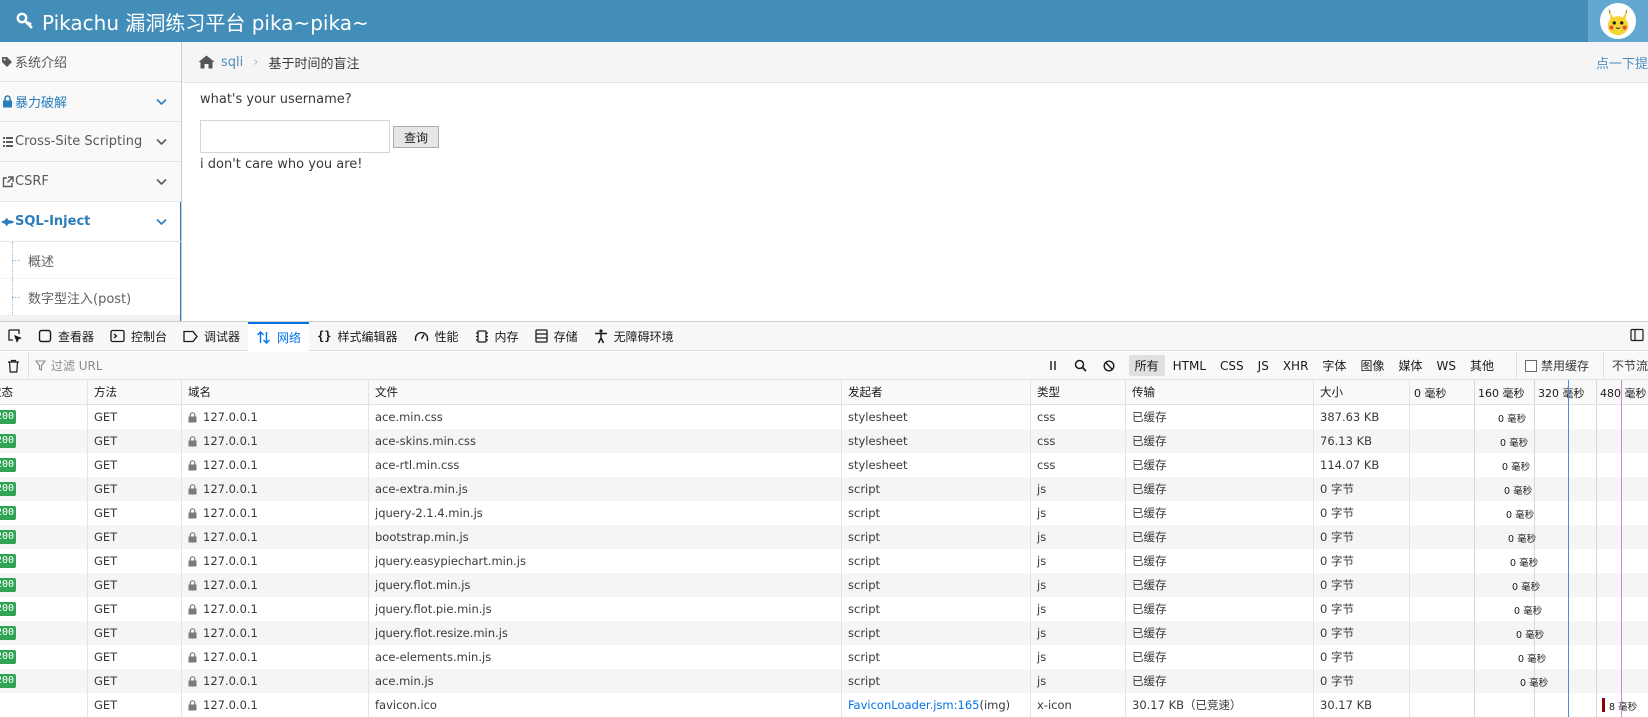 The height and width of the screenshot is (717, 1648). I want to click on cell-size: 0 字节, so click(1361, 585).